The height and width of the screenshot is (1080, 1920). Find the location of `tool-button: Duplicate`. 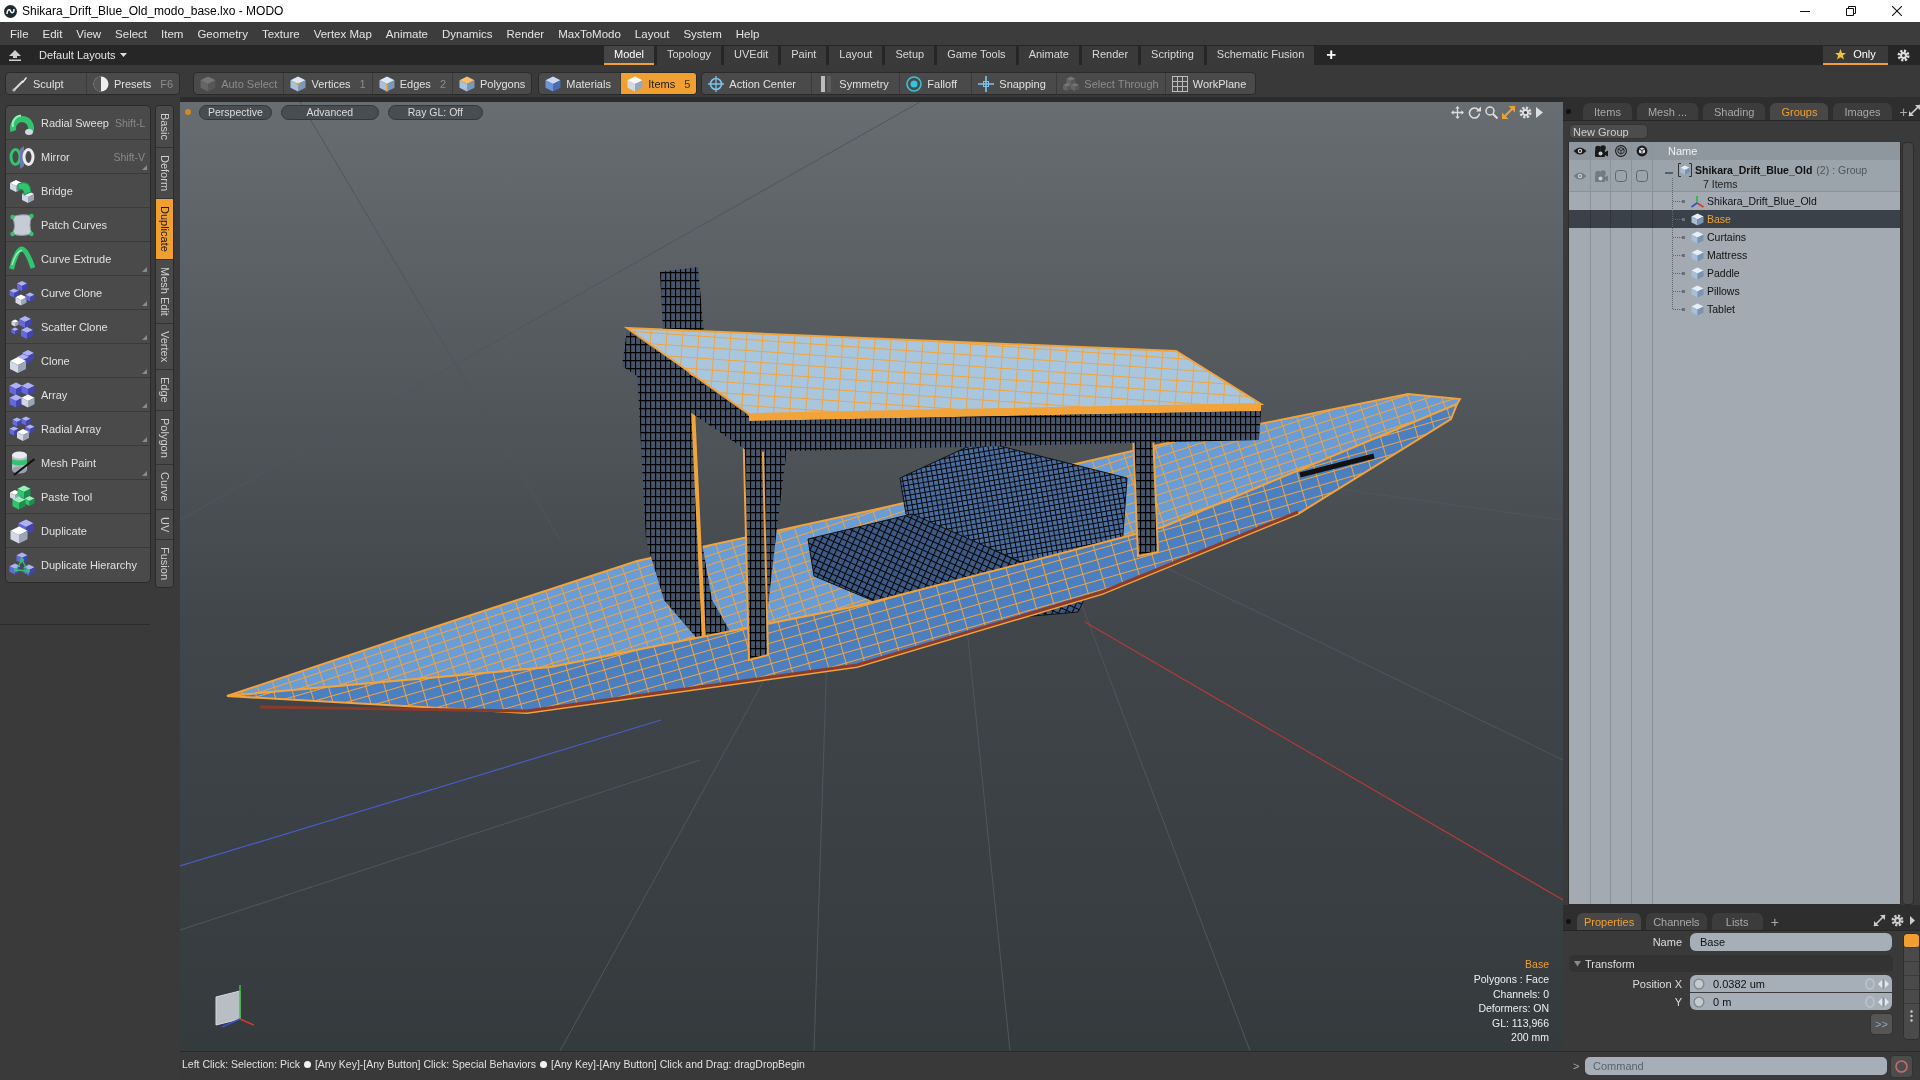

tool-button: Duplicate is located at coordinates (78, 531).